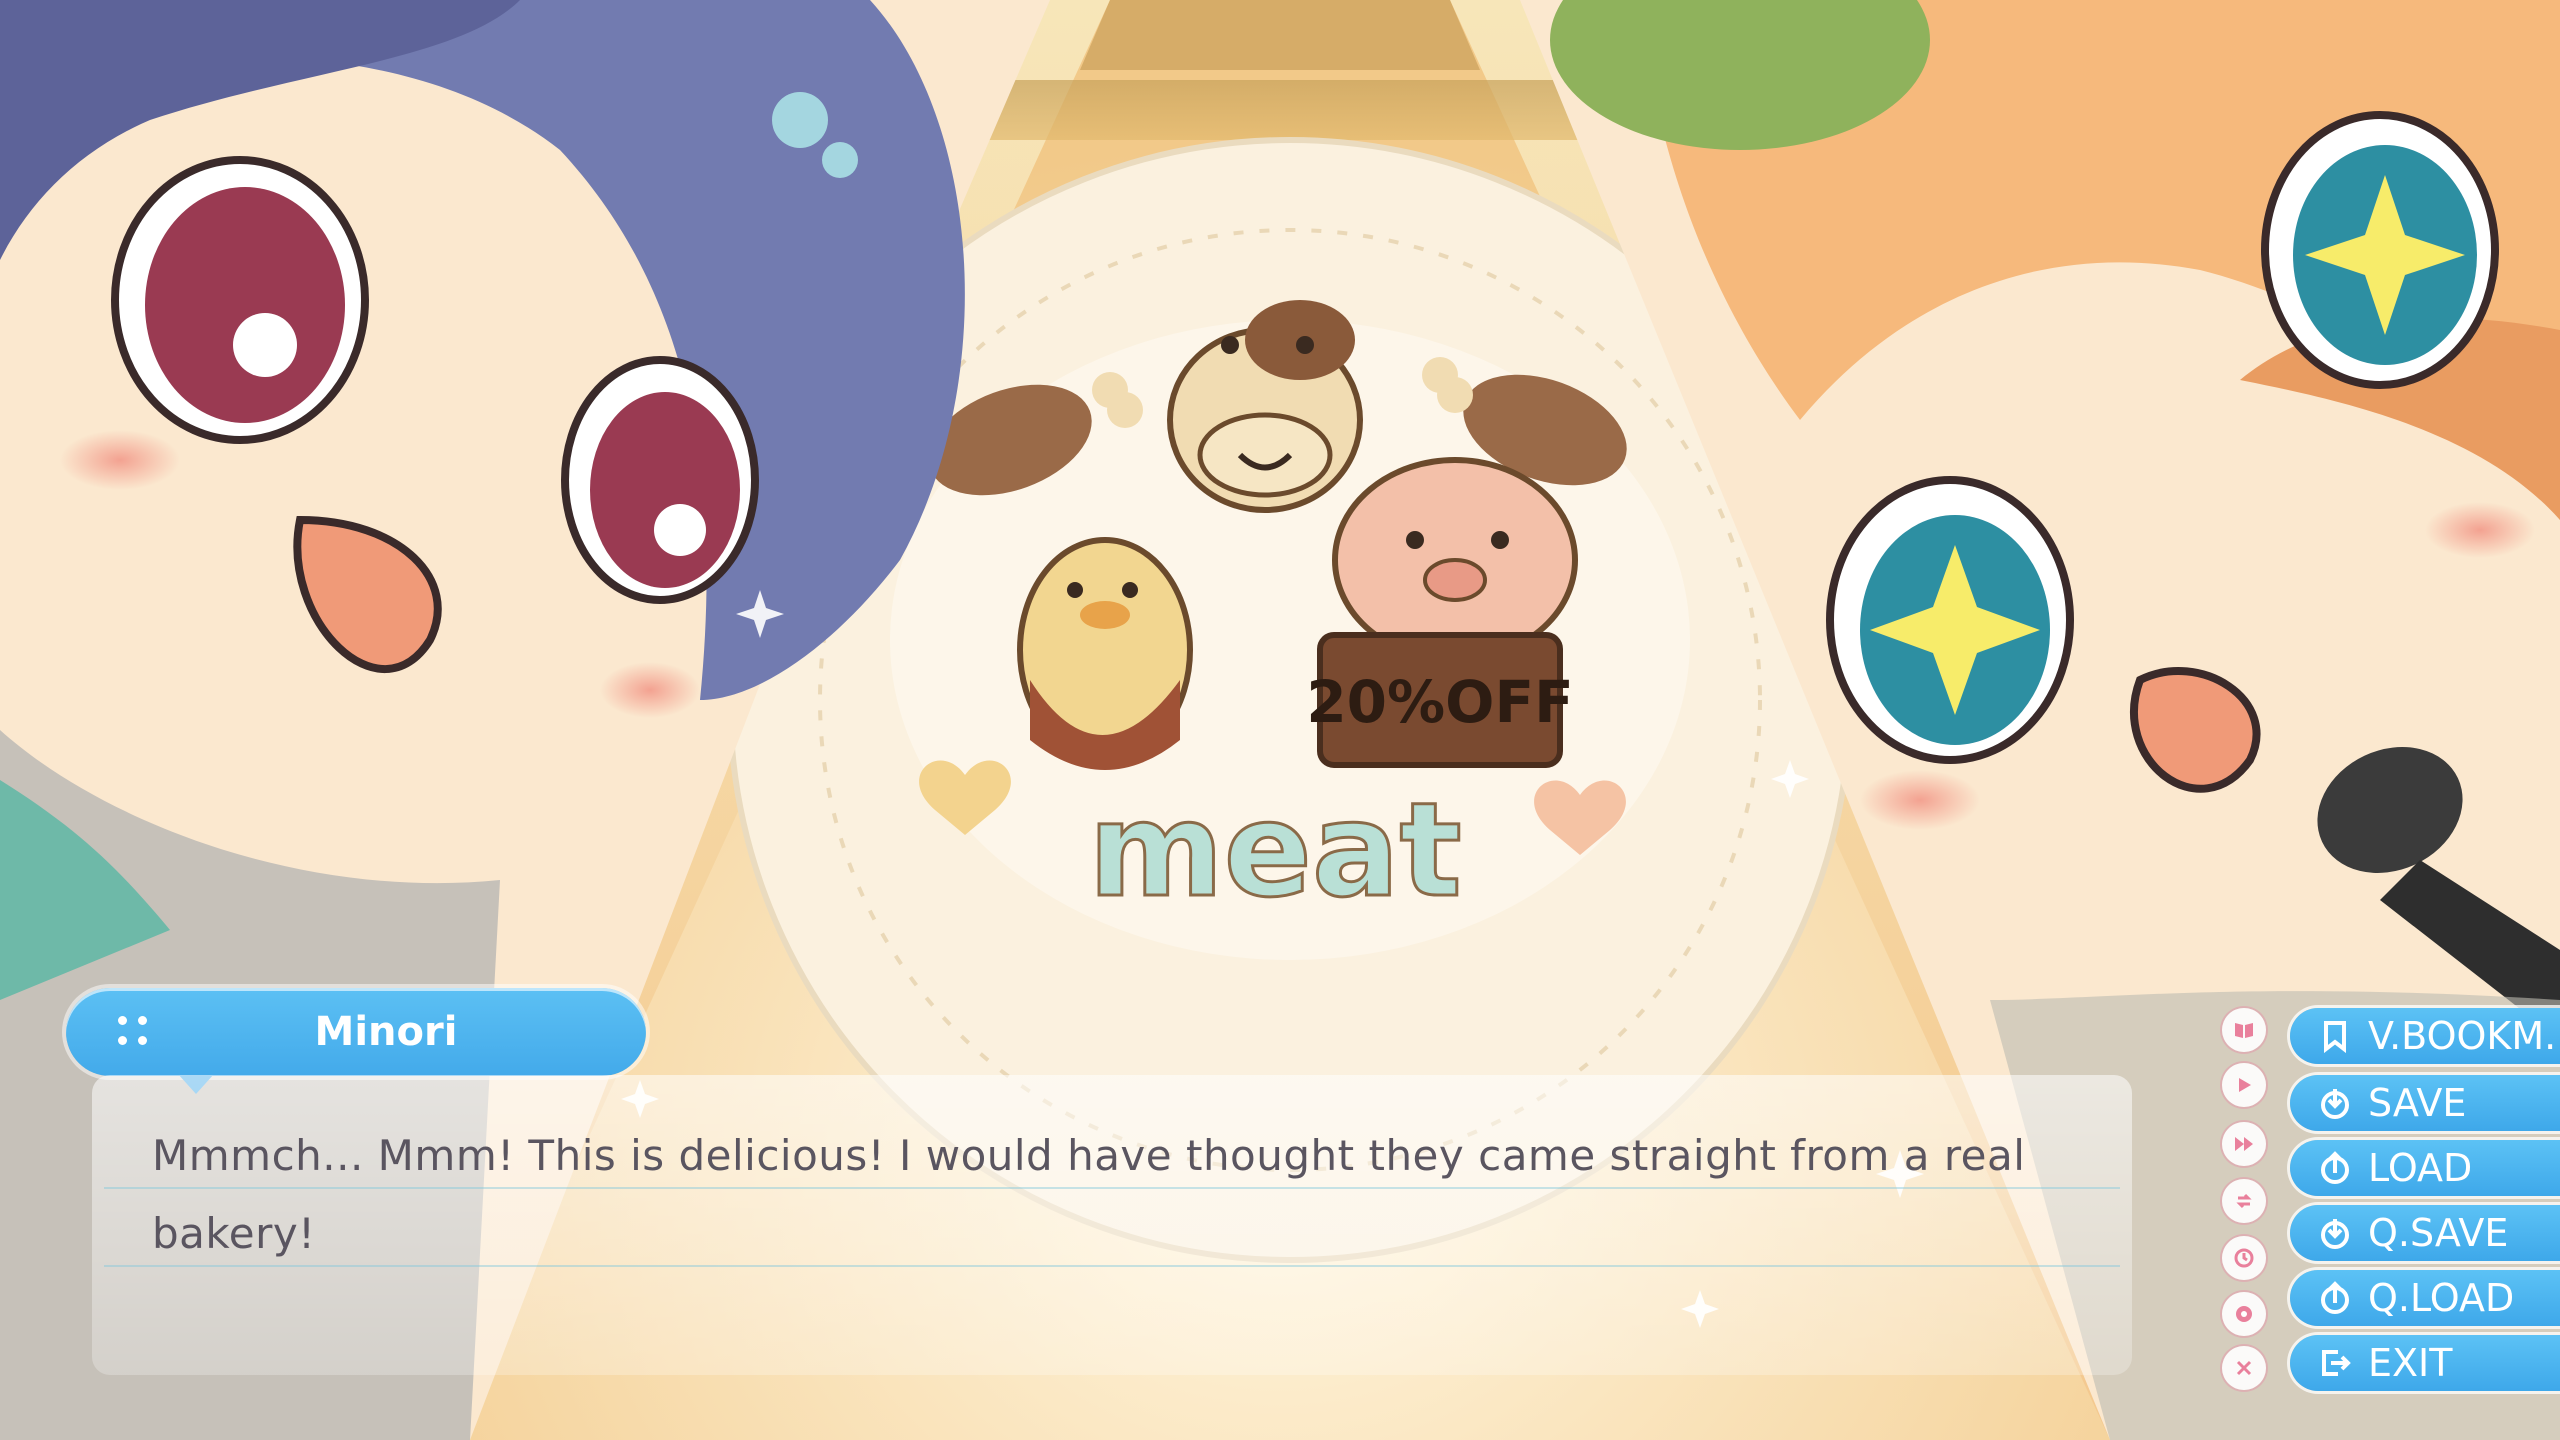 The height and width of the screenshot is (1440, 2560). What do you see at coordinates (2335, 1104) in the screenshot?
I see `save-icon` at bounding box center [2335, 1104].